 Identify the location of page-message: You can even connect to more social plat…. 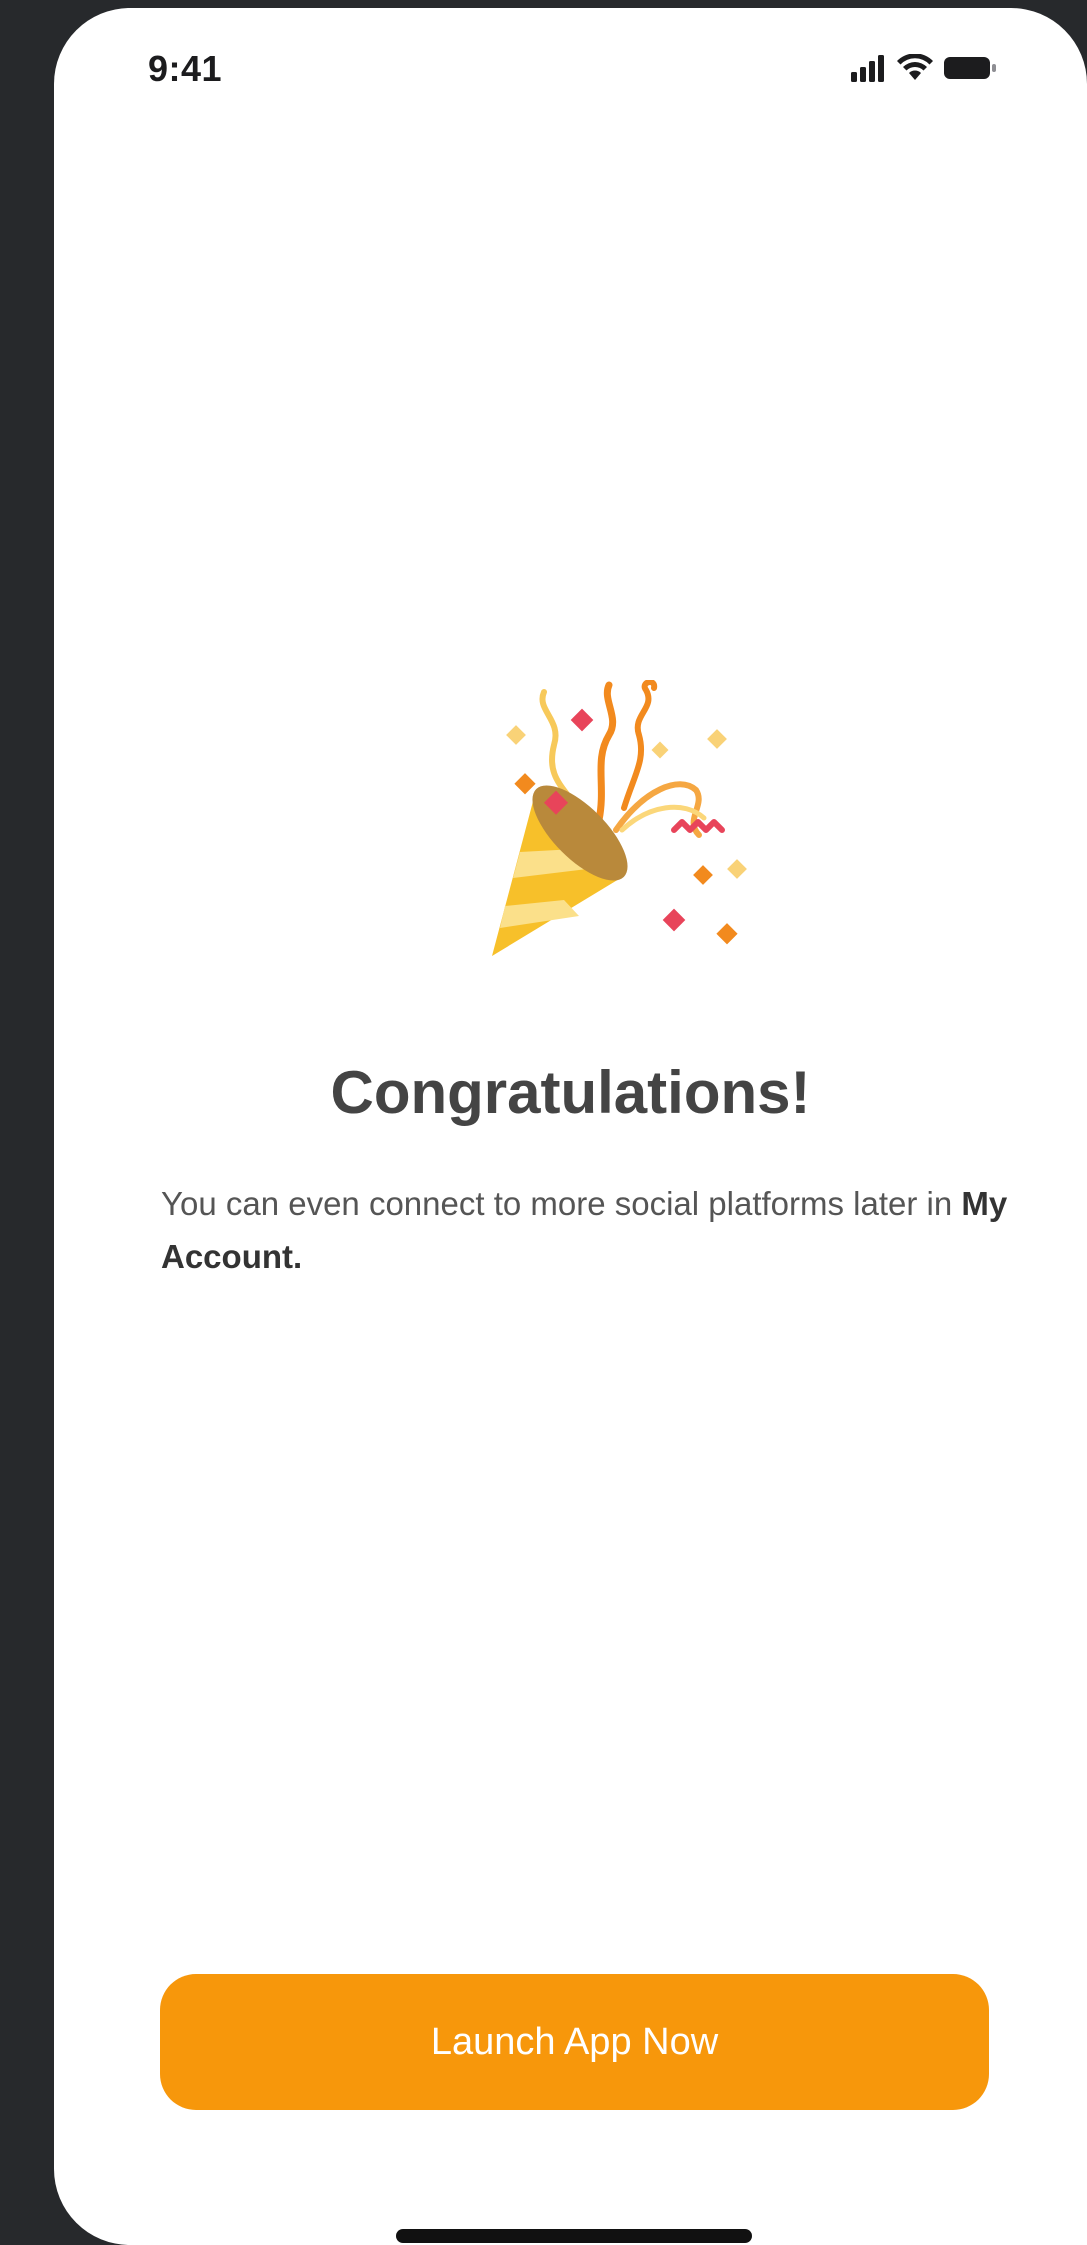
(611, 1231).